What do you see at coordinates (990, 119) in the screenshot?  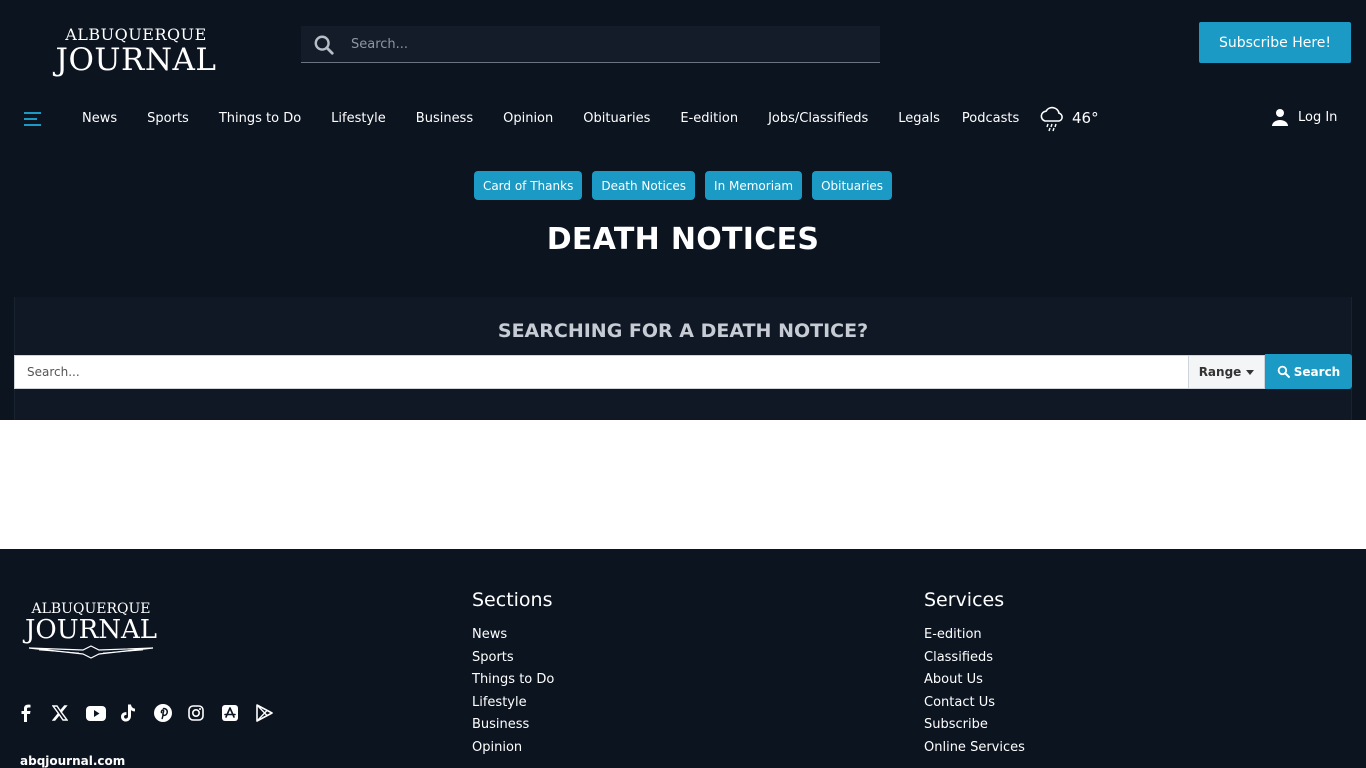 I see `nav-item-podcasts: Podcasts` at bounding box center [990, 119].